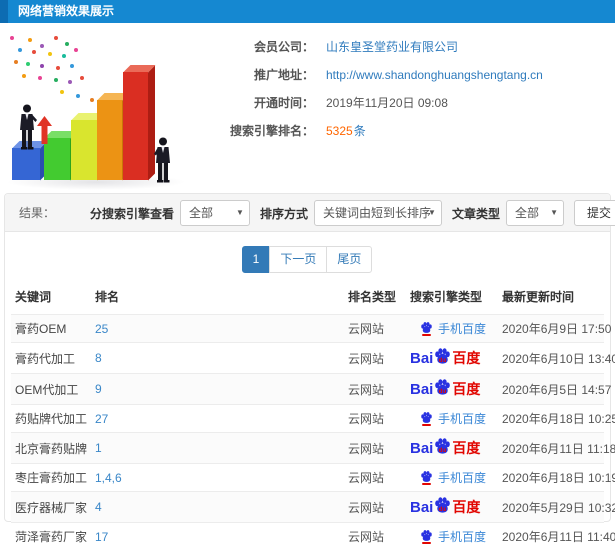  I want to click on pagination: 1 下一页 尾页, so click(307, 259).